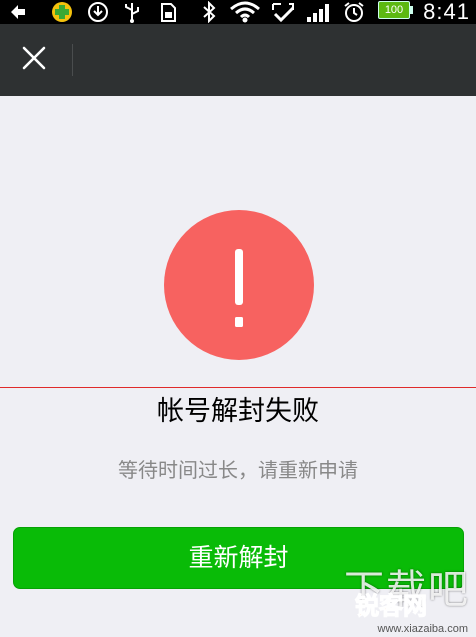 This screenshot has width=476, height=637. What do you see at coordinates (18, 12) in the screenshot?
I see `back-arrow-icon` at bounding box center [18, 12].